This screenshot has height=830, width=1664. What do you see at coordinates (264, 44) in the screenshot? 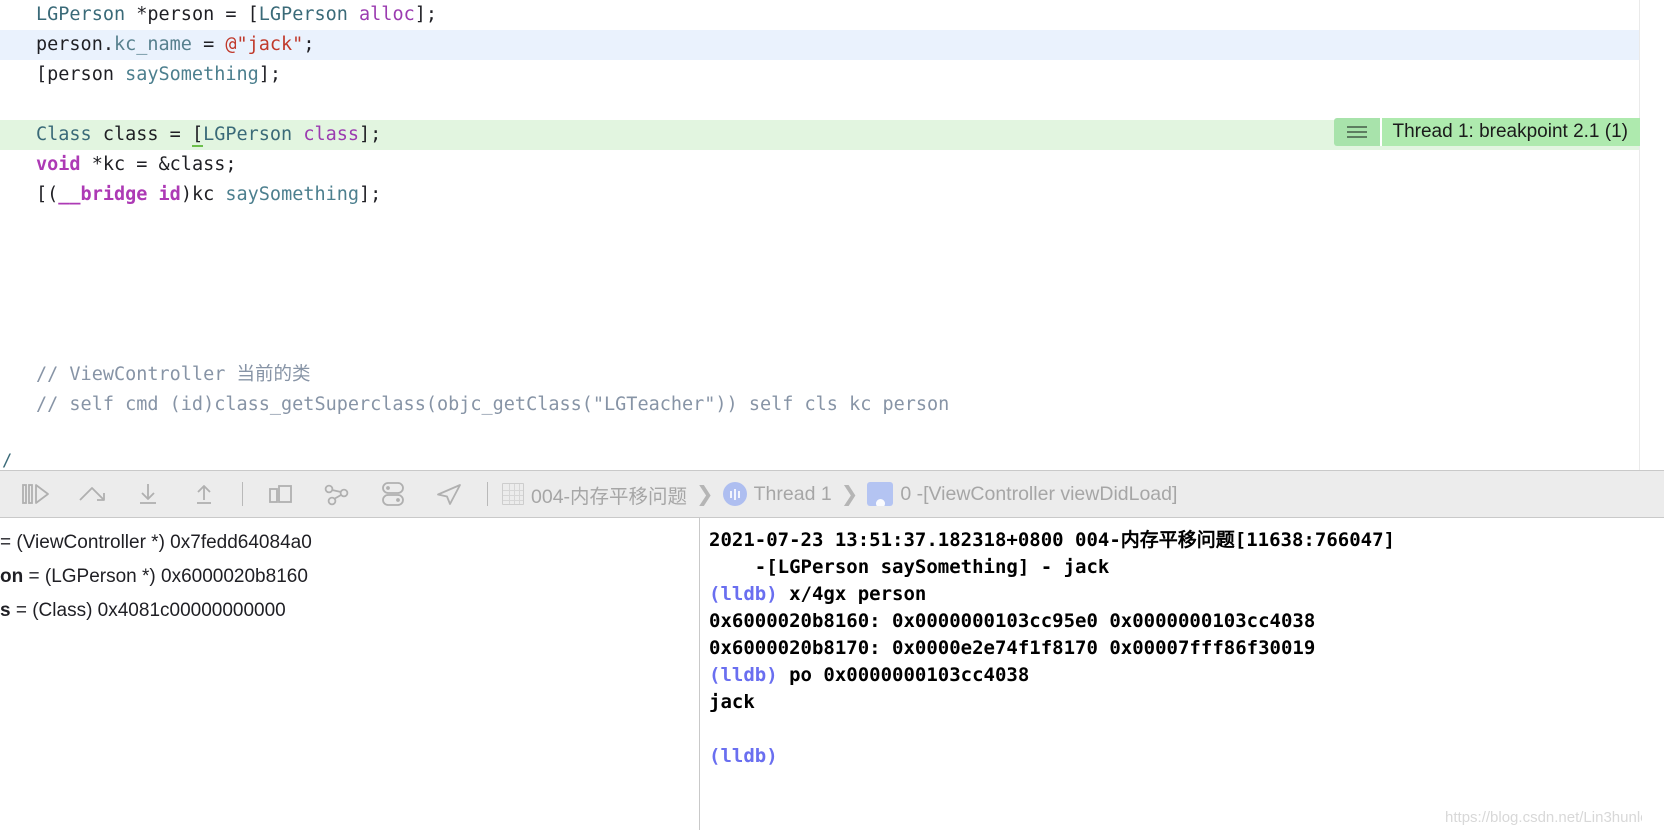
I see `code-token: @"jack"` at bounding box center [264, 44].